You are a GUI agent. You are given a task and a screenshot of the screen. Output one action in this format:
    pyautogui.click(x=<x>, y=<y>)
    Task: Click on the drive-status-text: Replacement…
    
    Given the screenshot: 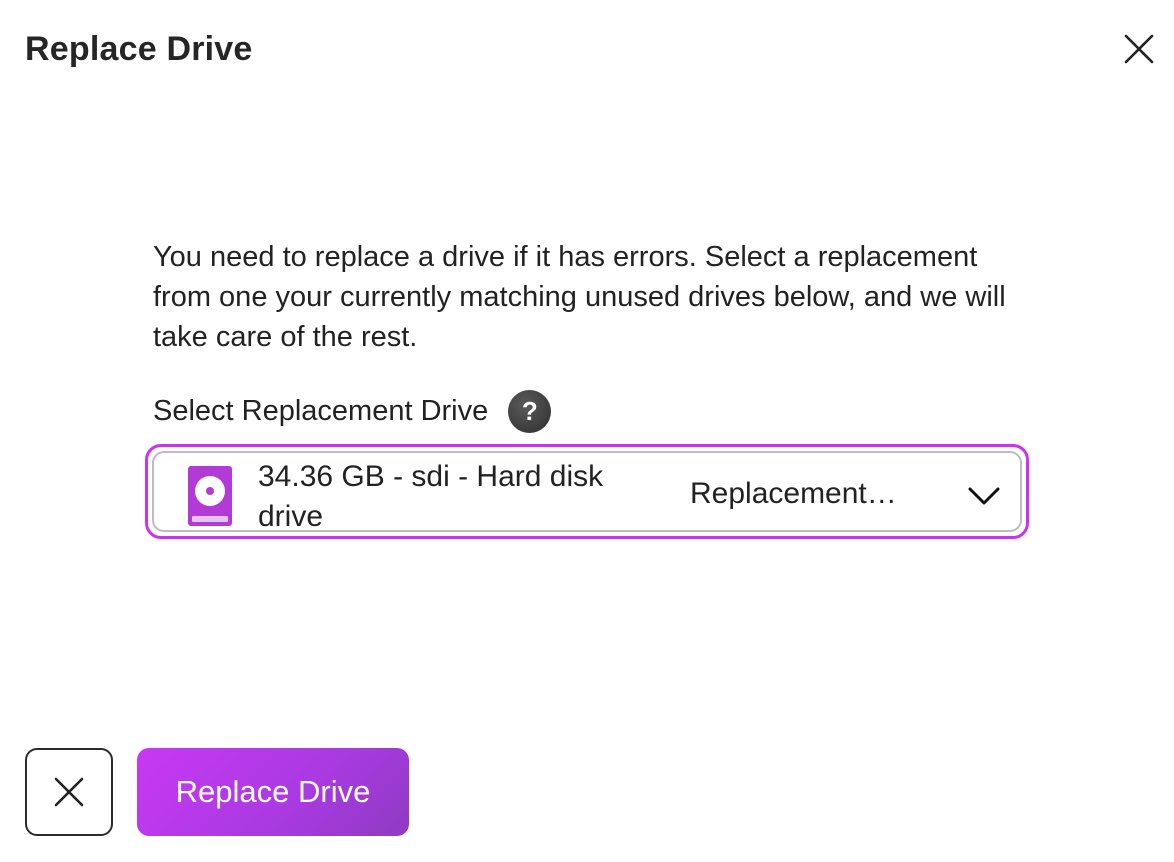 What is the action you would take?
    pyautogui.click(x=793, y=493)
    